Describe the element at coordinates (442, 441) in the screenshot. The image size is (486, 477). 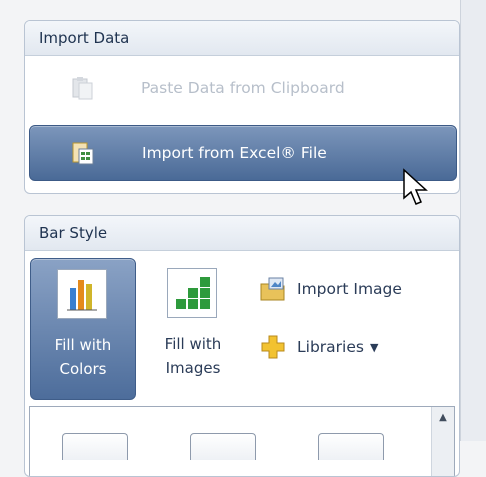
I see `gallery-scrollbar: ▲` at that location.